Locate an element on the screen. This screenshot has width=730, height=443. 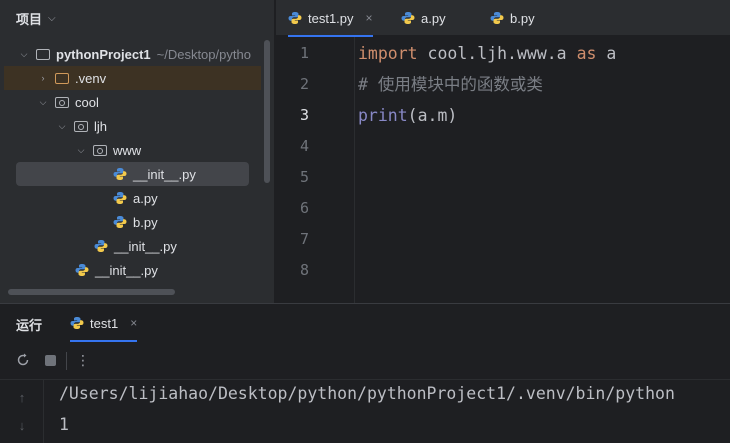
code-line-3: print(a.m) is located at coordinates (407, 115).